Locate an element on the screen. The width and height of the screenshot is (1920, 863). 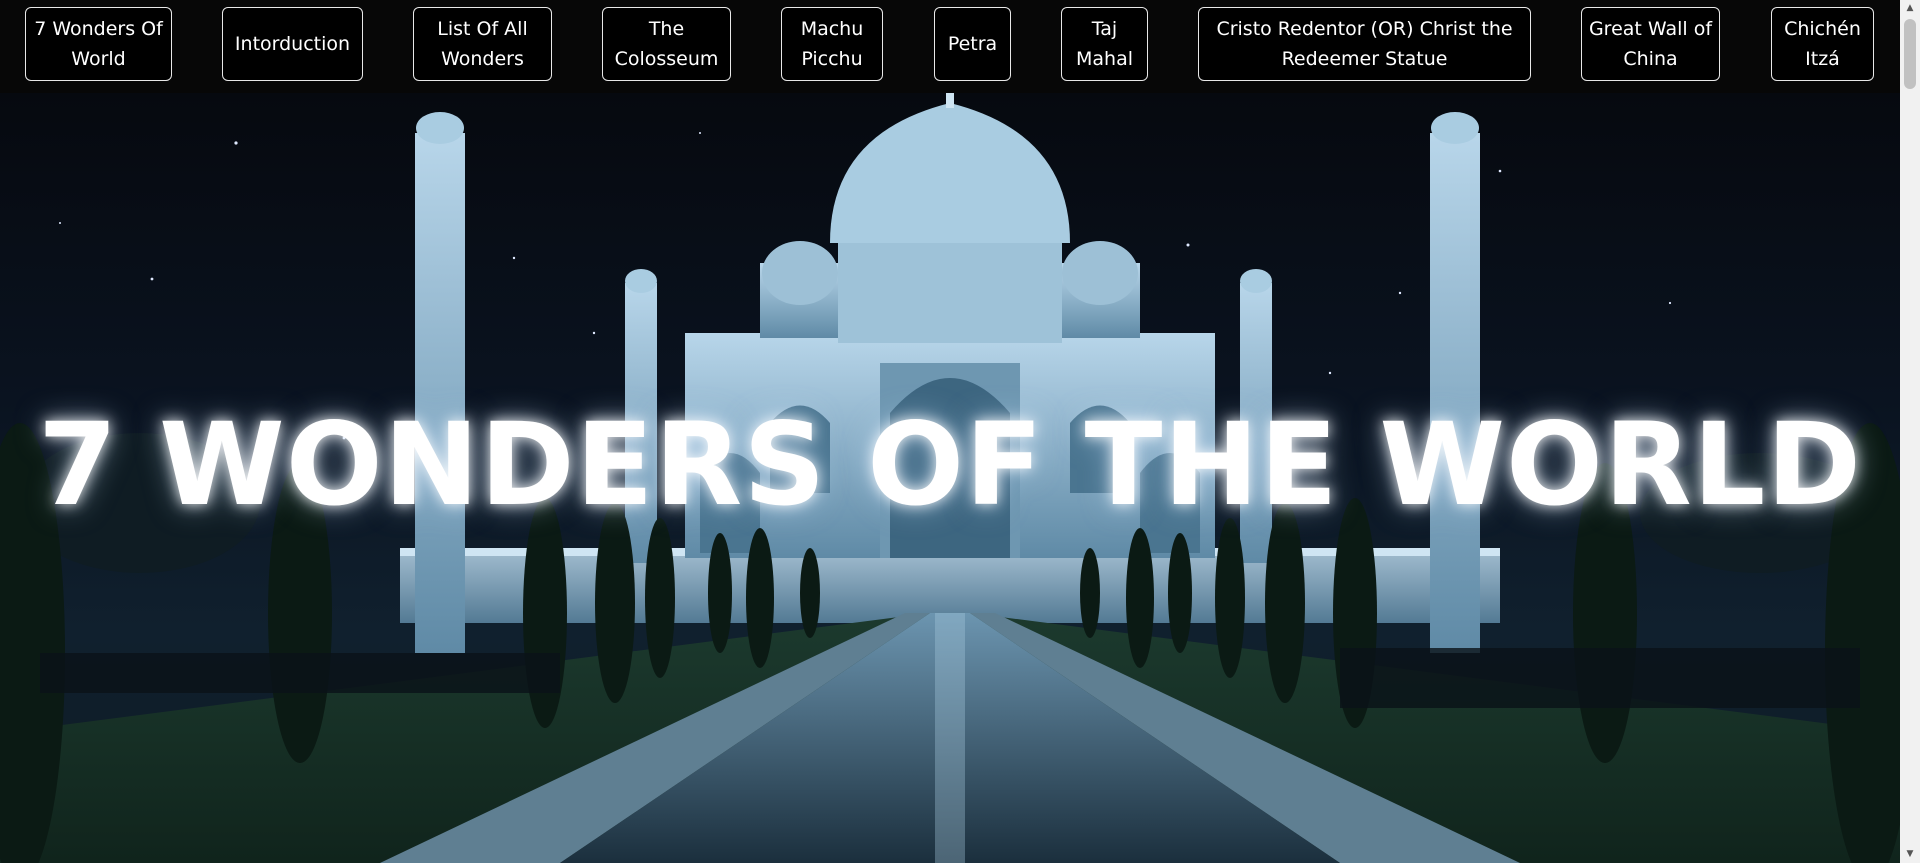
nav-button-taj-mahal: Taj Mahal is located at coordinates (1104, 44).